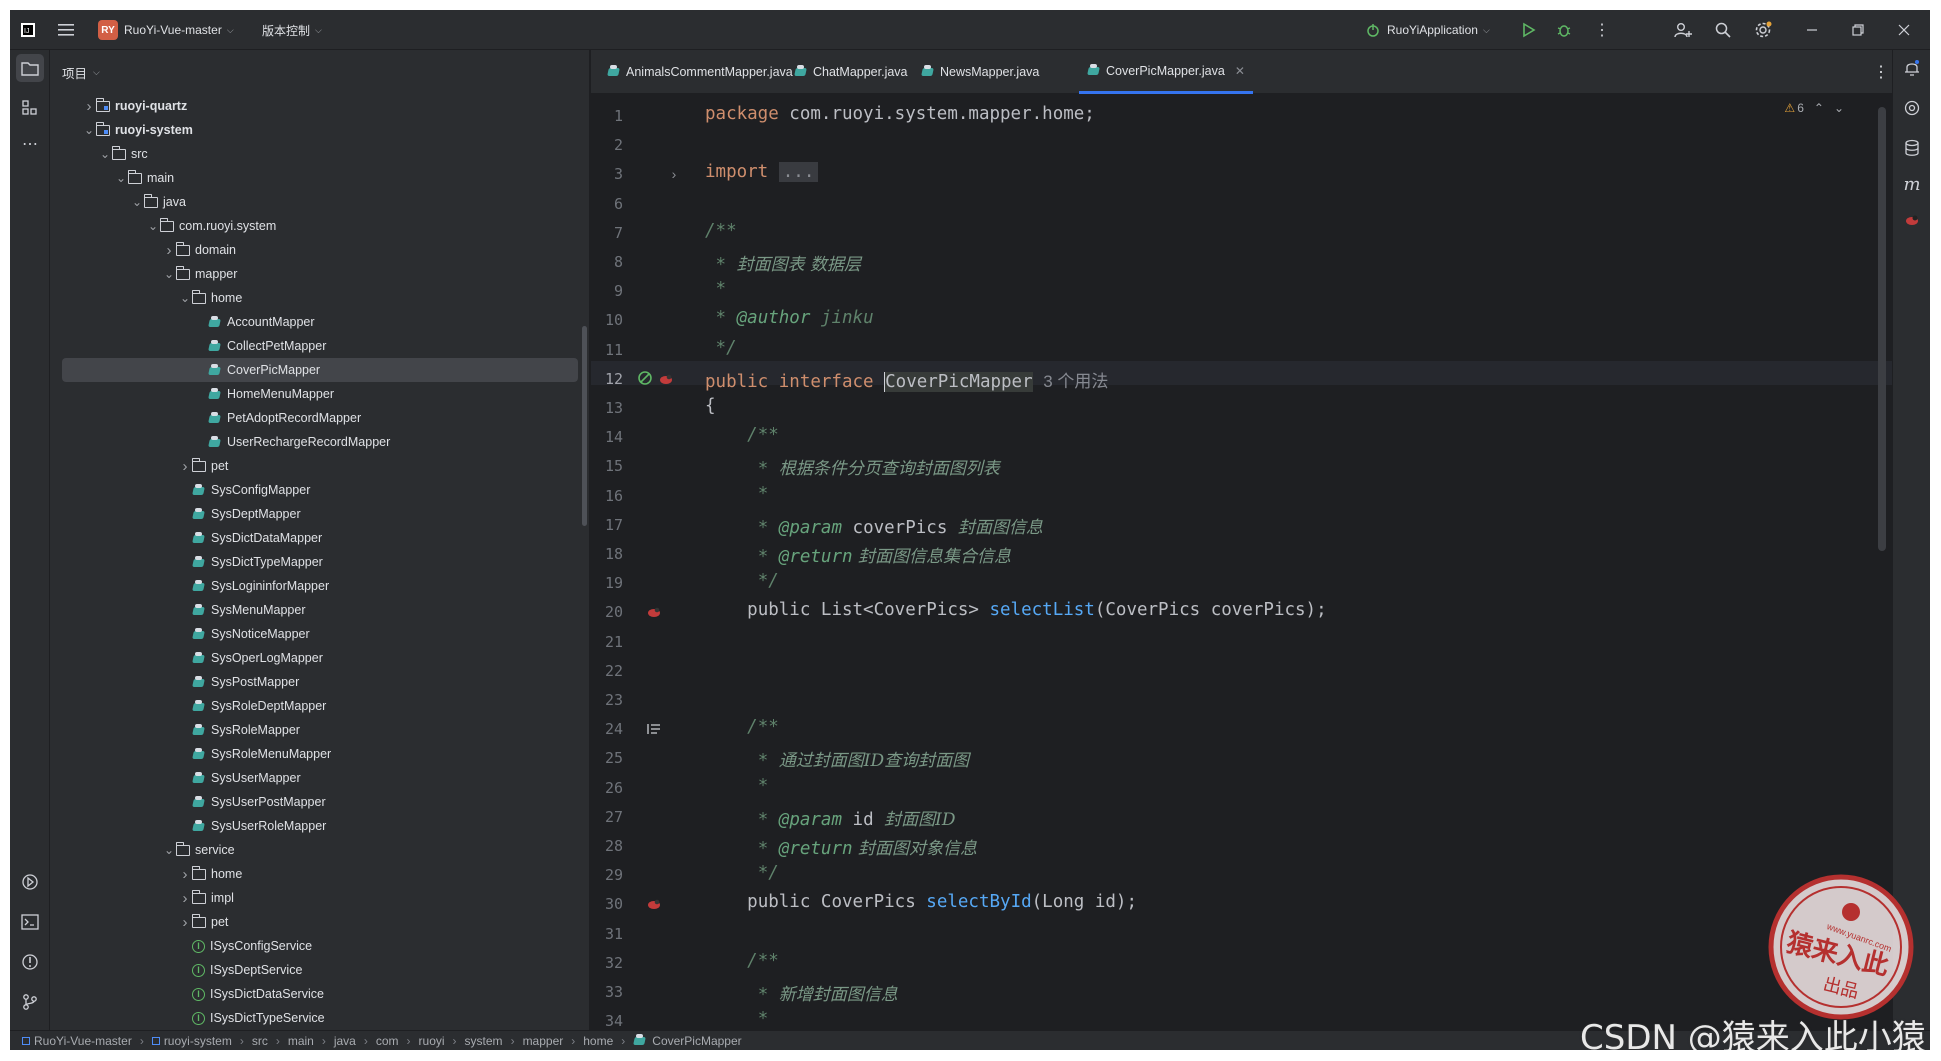 The height and width of the screenshot is (1061, 1941). Describe the element at coordinates (1904, 30) in the screenshot. I see `close-window-icon` at that location.